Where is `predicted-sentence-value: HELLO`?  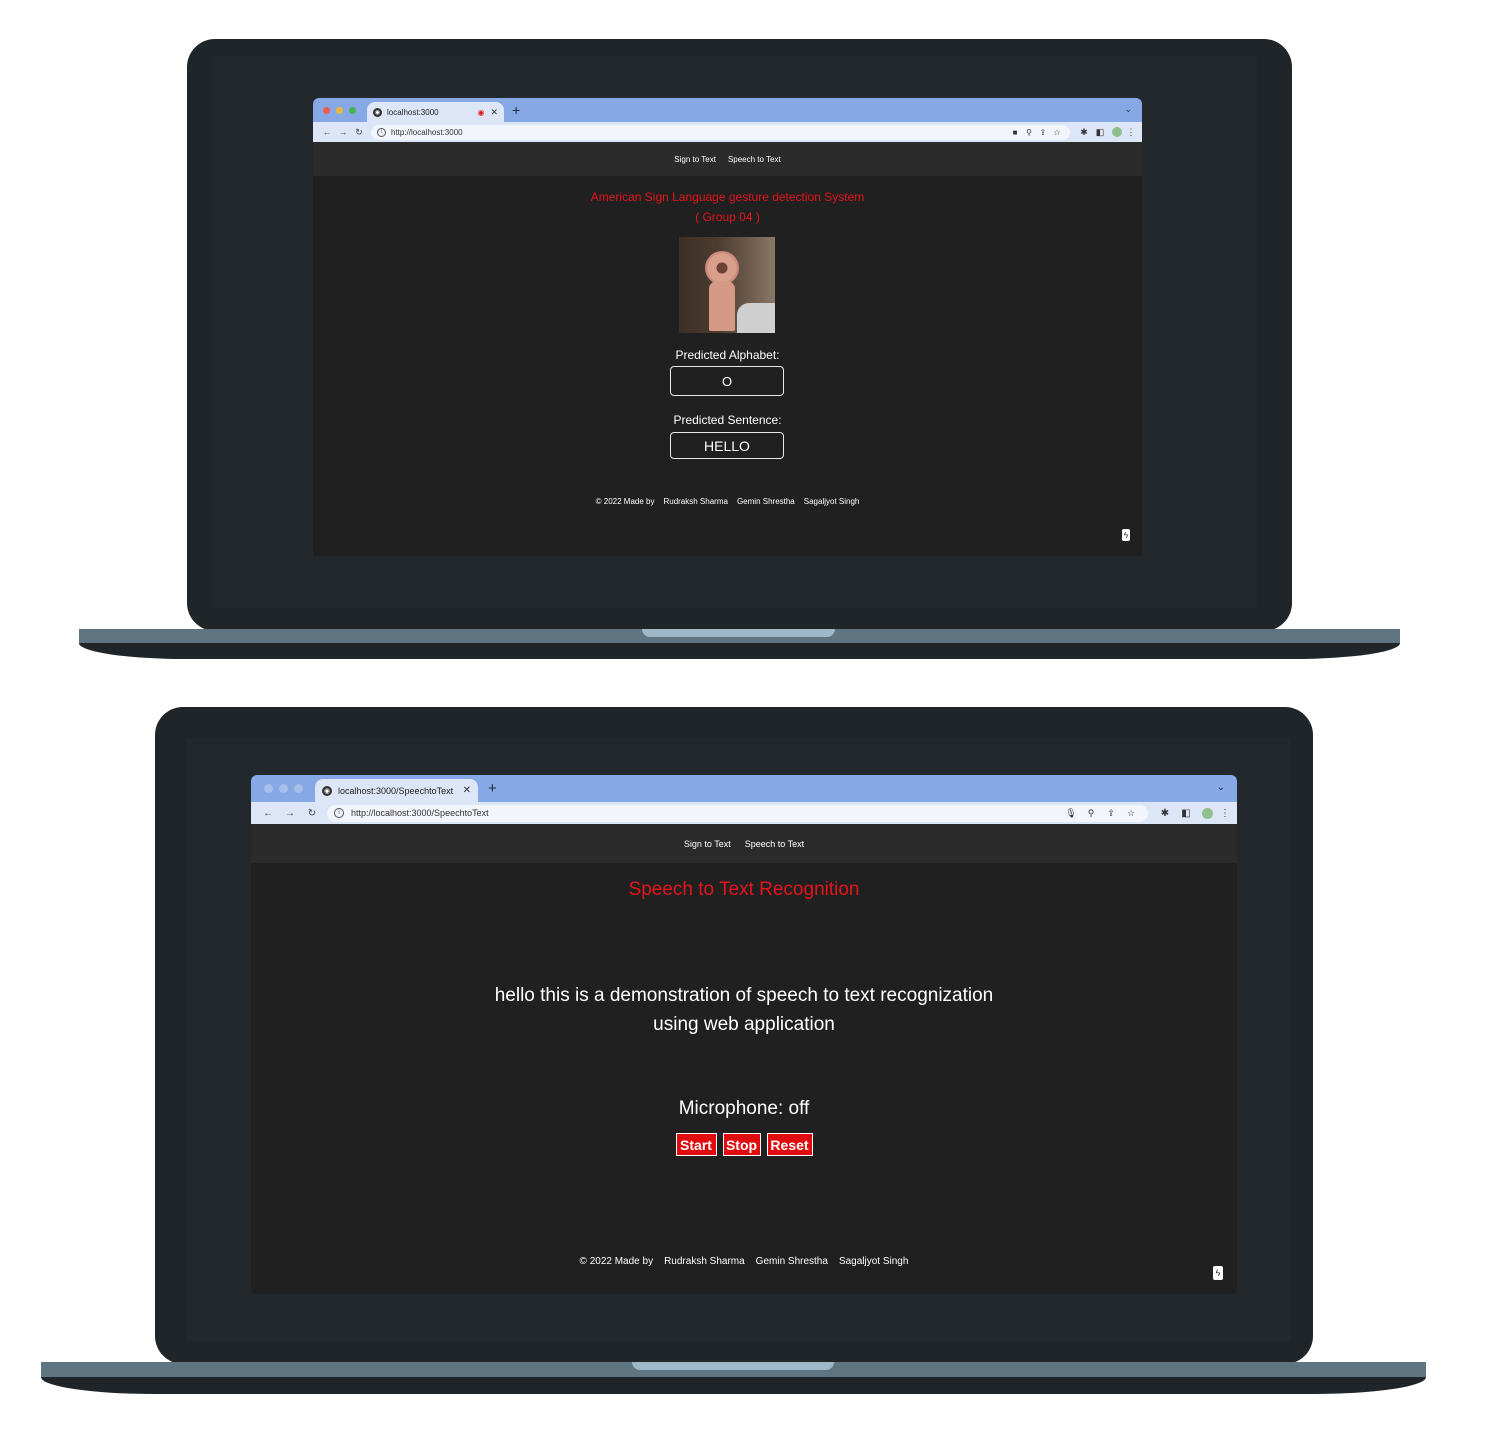
predicted-sentence-value: HELLO is located at coordinates (727, 445).